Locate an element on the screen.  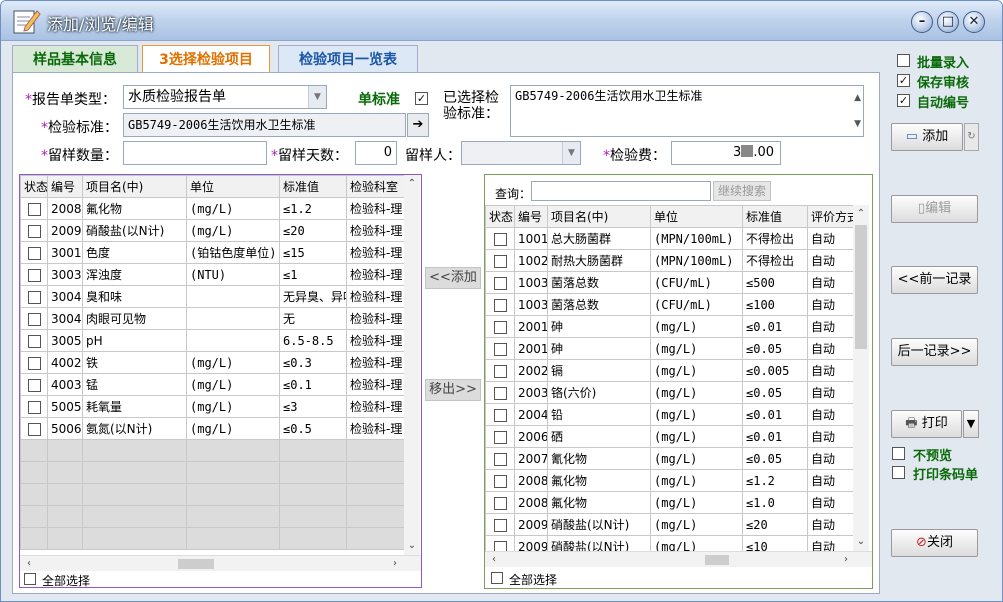
table-row: 1003 菌落总数 (CFU/mL) ≤500 自动 is located at coordinates (669, 282).